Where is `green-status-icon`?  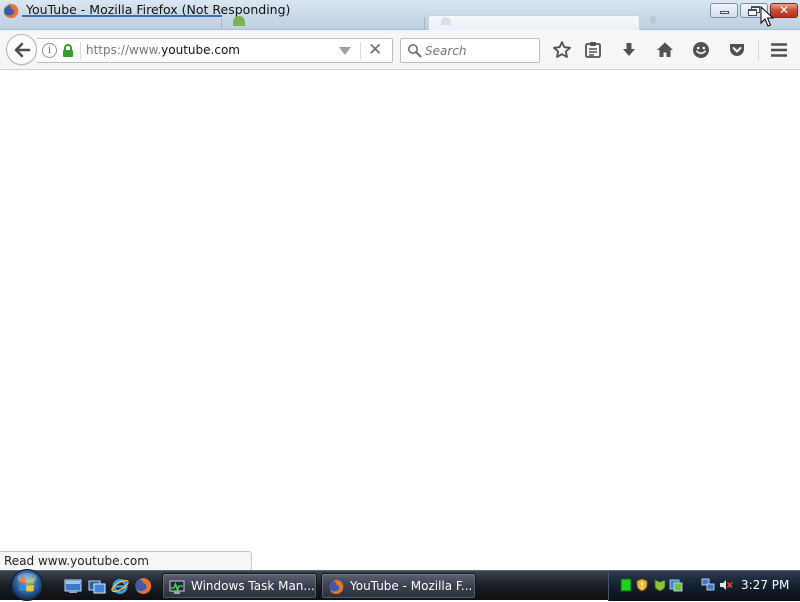
green-status-icon is located at coordinates (626, 585).